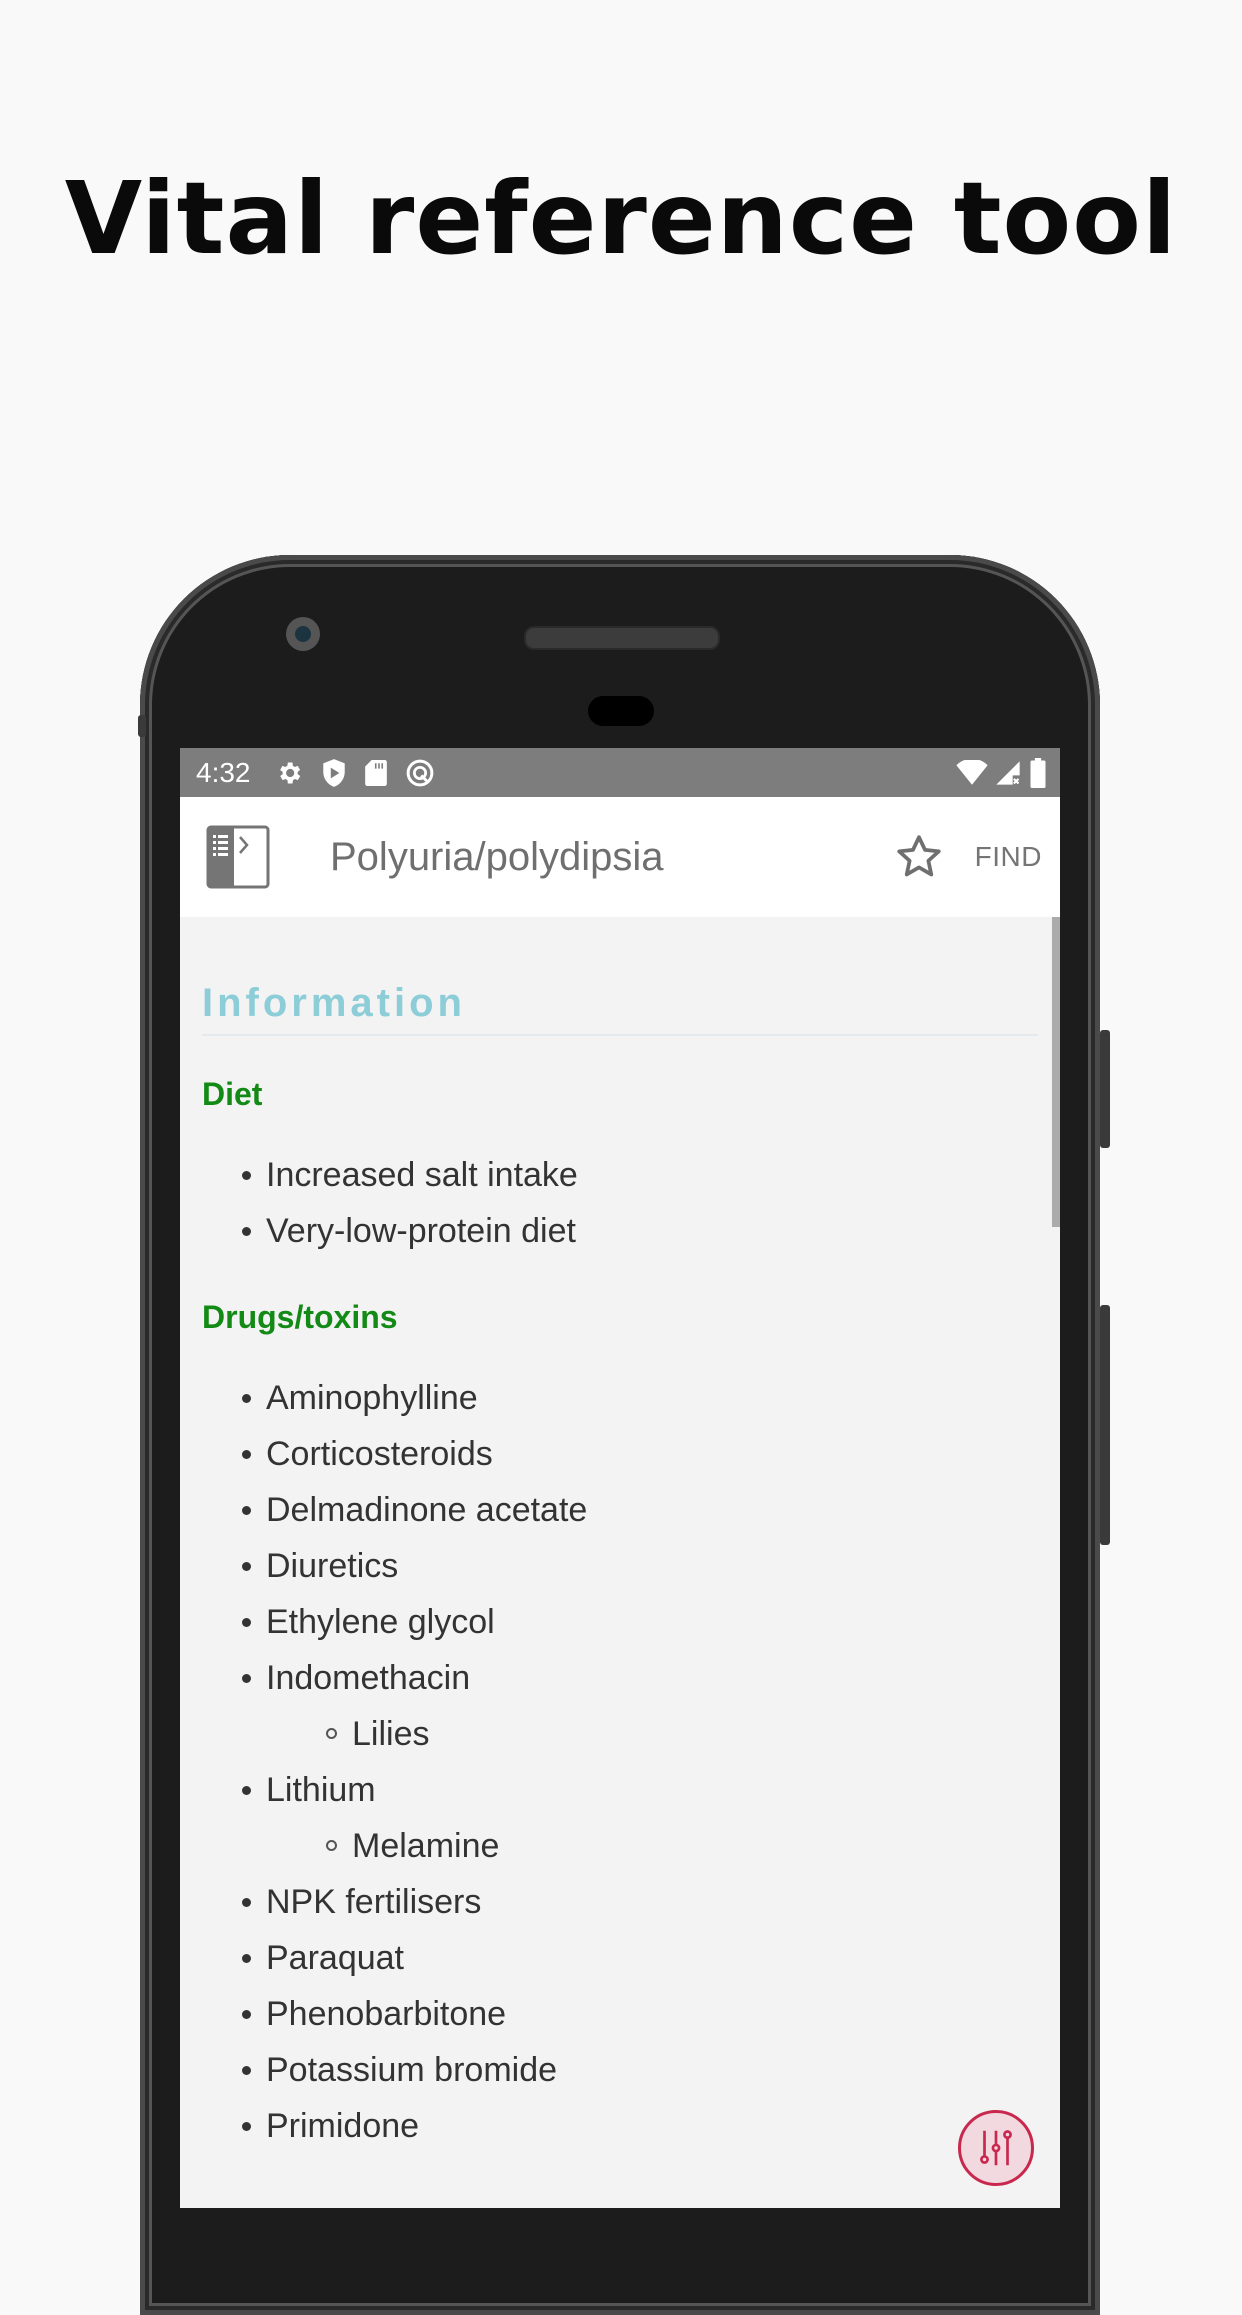 The width and height of the screenshot is (1242, 2315). What do you see at coordinates (334, 773) in the screenshot?
I see `shield-play-icon` at bounding box center [334, 773].